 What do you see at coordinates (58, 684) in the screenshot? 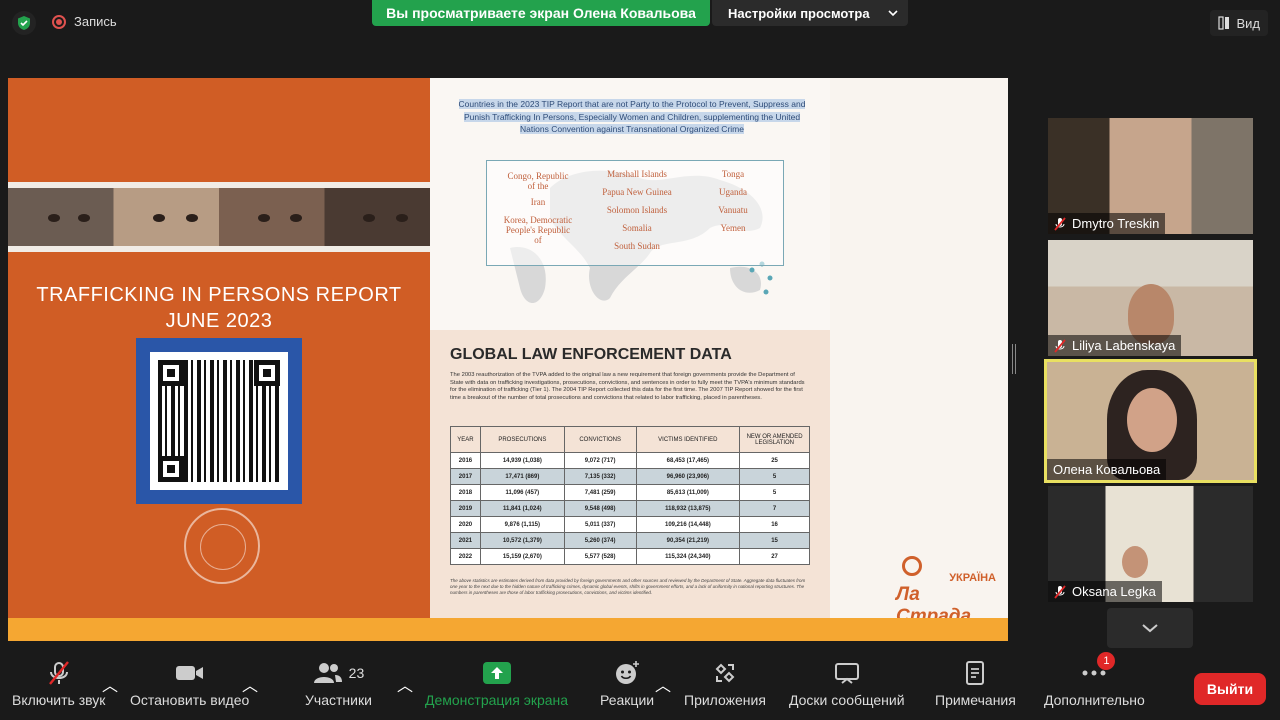
I see `unmute-button: Включить звук` at bounding box center [58, 684].